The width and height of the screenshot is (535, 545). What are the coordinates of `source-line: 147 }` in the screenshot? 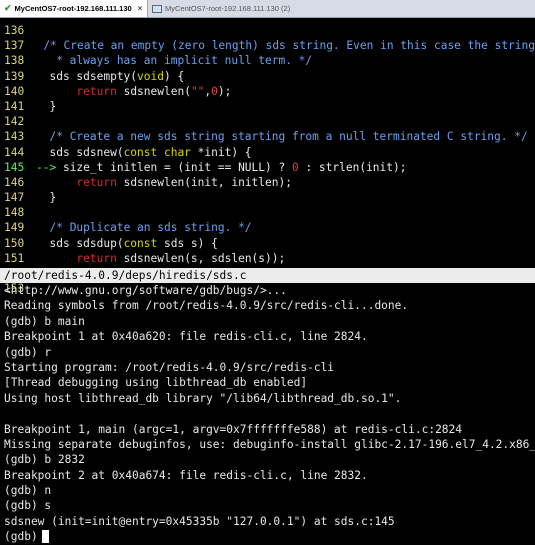 It's located at (267, 197).